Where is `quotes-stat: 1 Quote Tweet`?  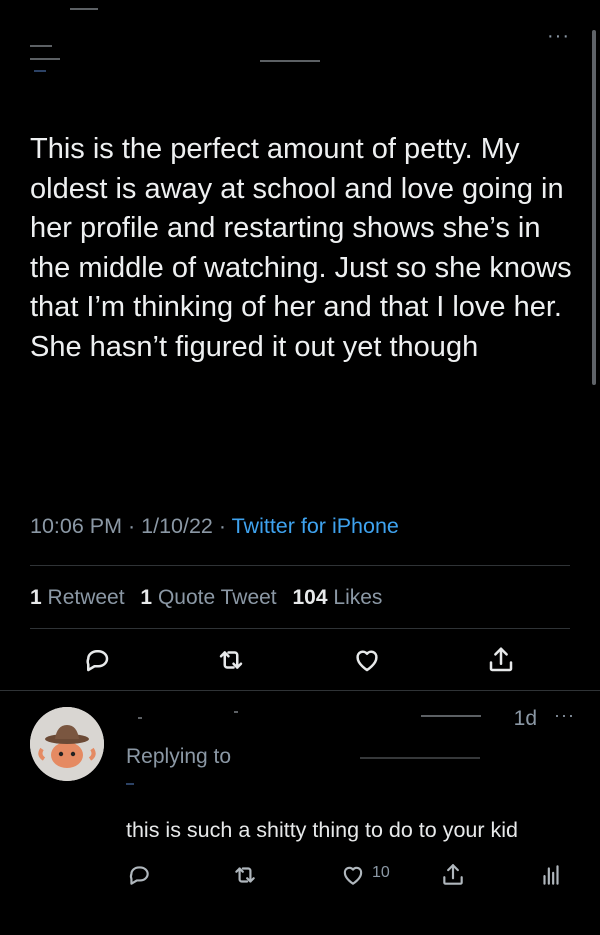
quotes-stat: 1 Quote Tweet is located at coordinates (208, 597).